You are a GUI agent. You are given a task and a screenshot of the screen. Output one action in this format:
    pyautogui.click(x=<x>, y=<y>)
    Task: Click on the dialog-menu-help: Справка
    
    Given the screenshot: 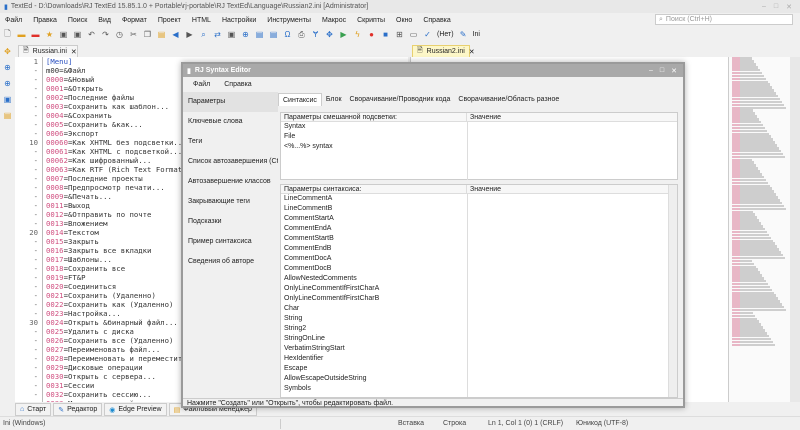 What is the action you would take?
    pyautogui.click(x=237, y=84)
    